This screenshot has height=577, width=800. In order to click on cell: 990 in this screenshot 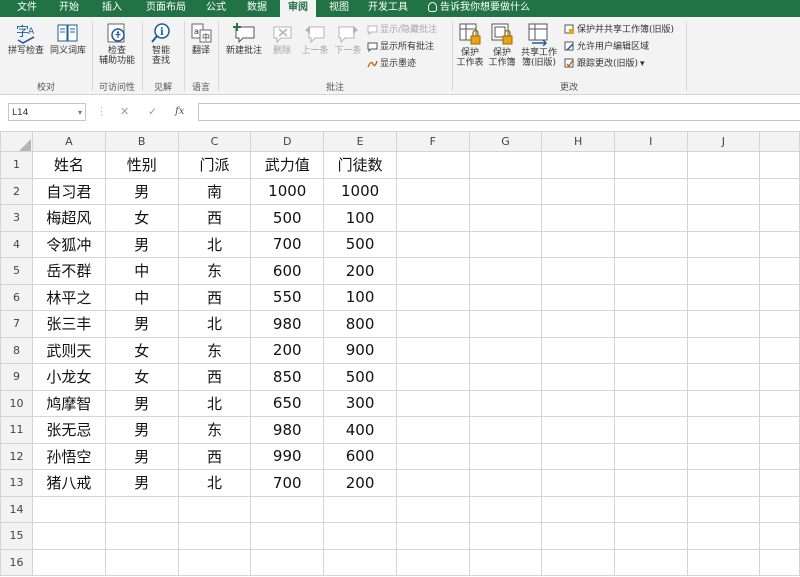, I will do `click(287, 456)`.